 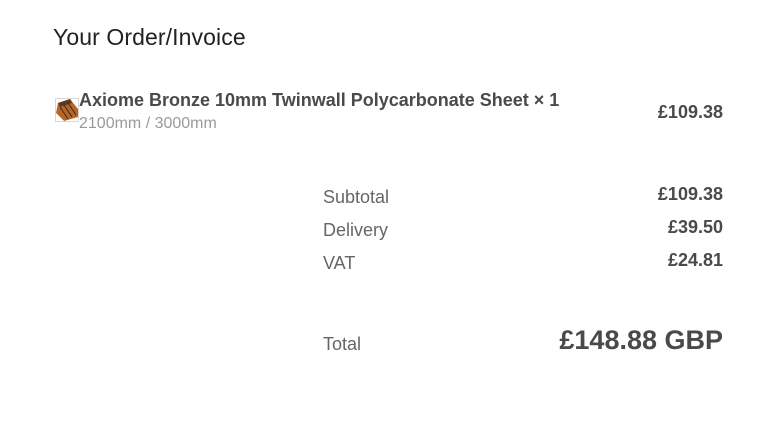 What do you see at coordinates (67, 110) in the screenshot?
I see `product-thumbnail-icon` at bounding box center [67, 110].